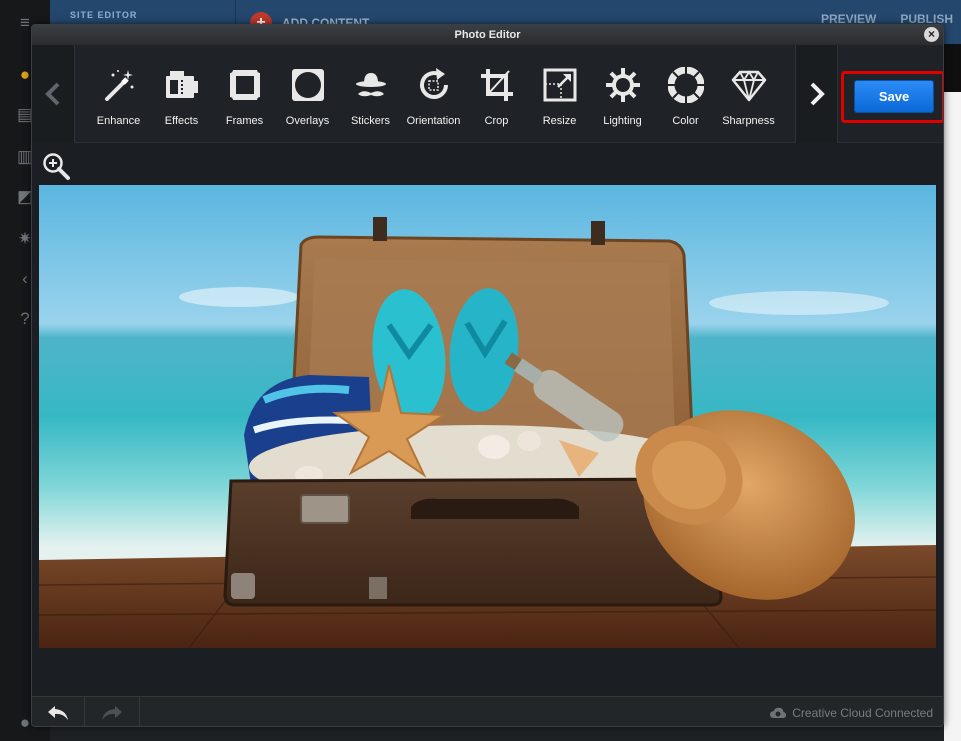 Image resolution: width=961 pixels, height=741 pixels. I want to click on tool-stickers: Stickers, so click(370, 94).